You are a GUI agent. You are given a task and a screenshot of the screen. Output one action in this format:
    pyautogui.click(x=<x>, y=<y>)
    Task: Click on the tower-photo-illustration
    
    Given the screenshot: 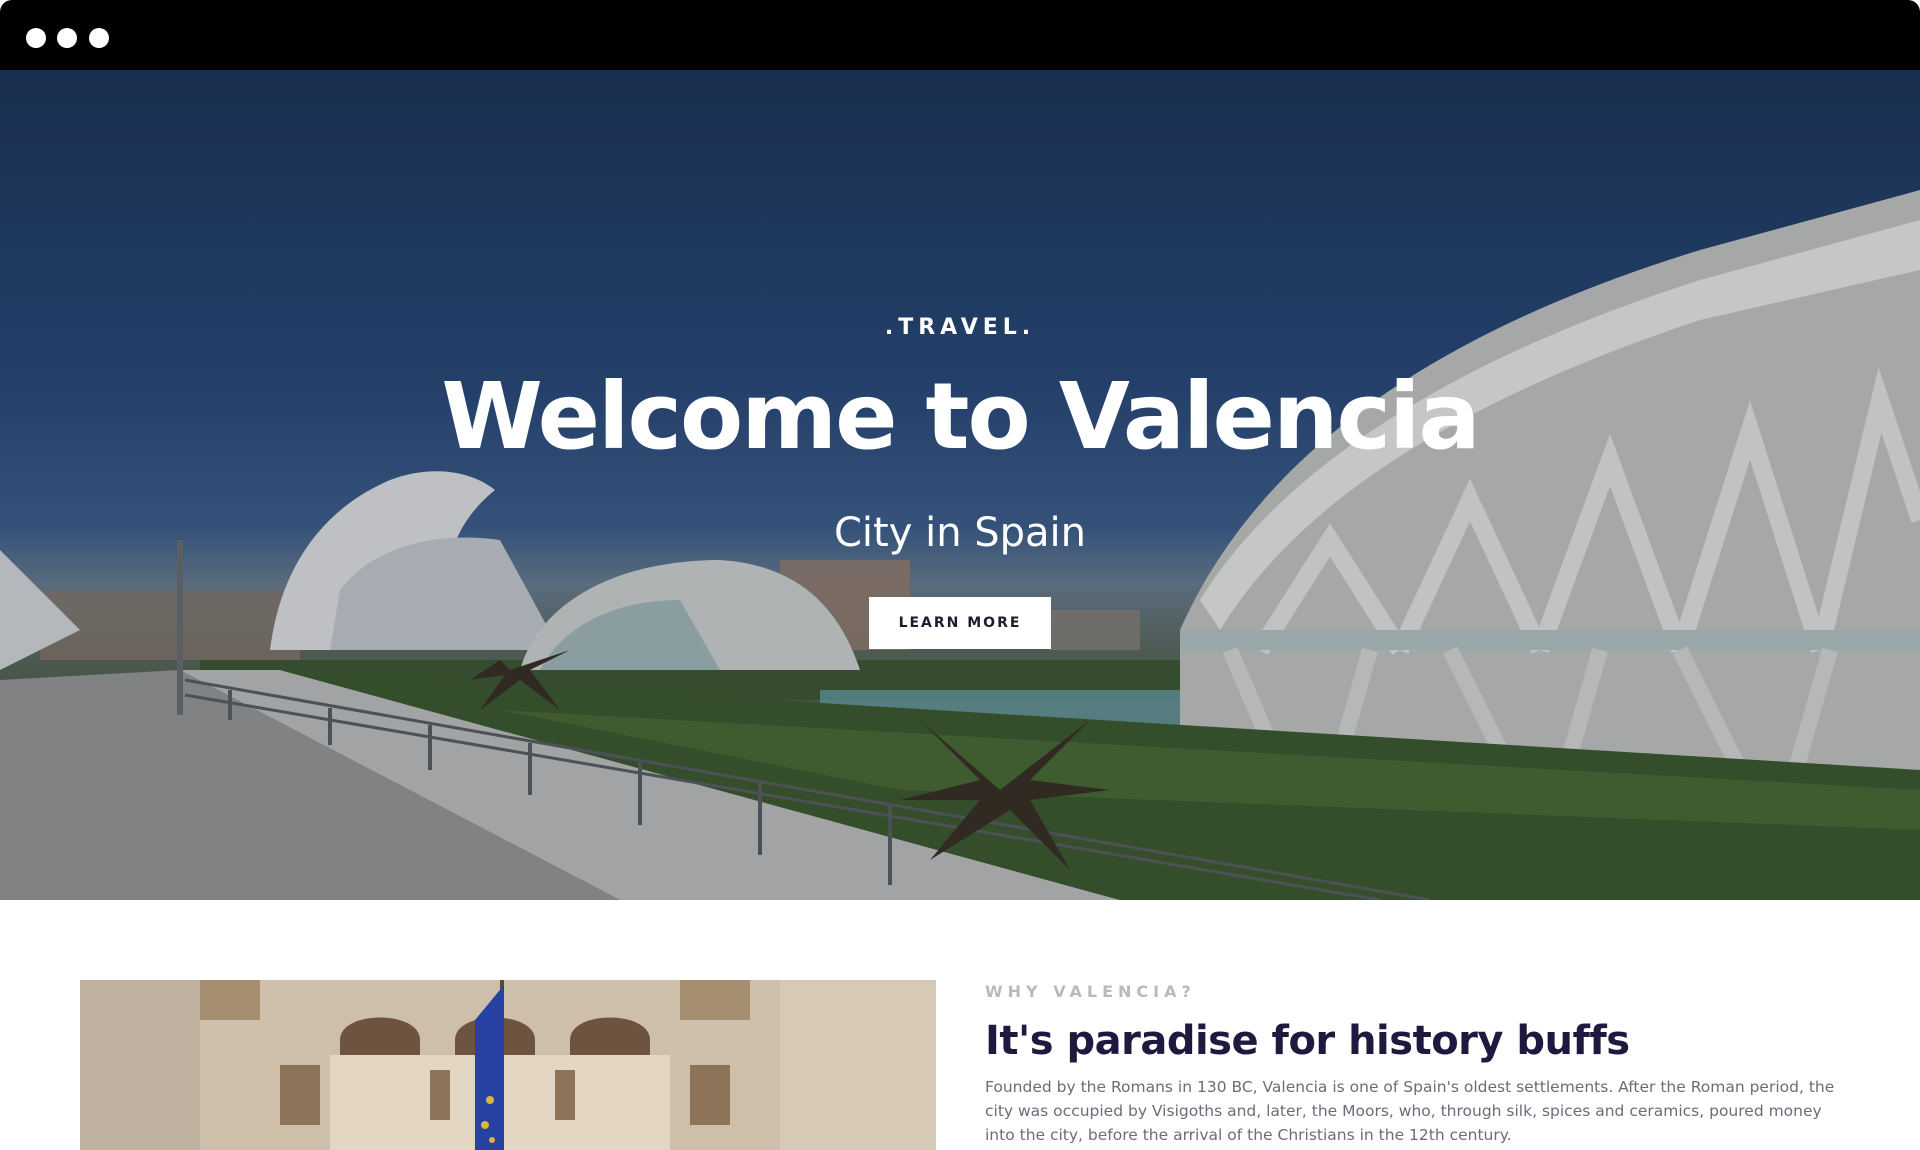 What is the action you would take?
    pyautogui.click(x=508, y=1065)
    